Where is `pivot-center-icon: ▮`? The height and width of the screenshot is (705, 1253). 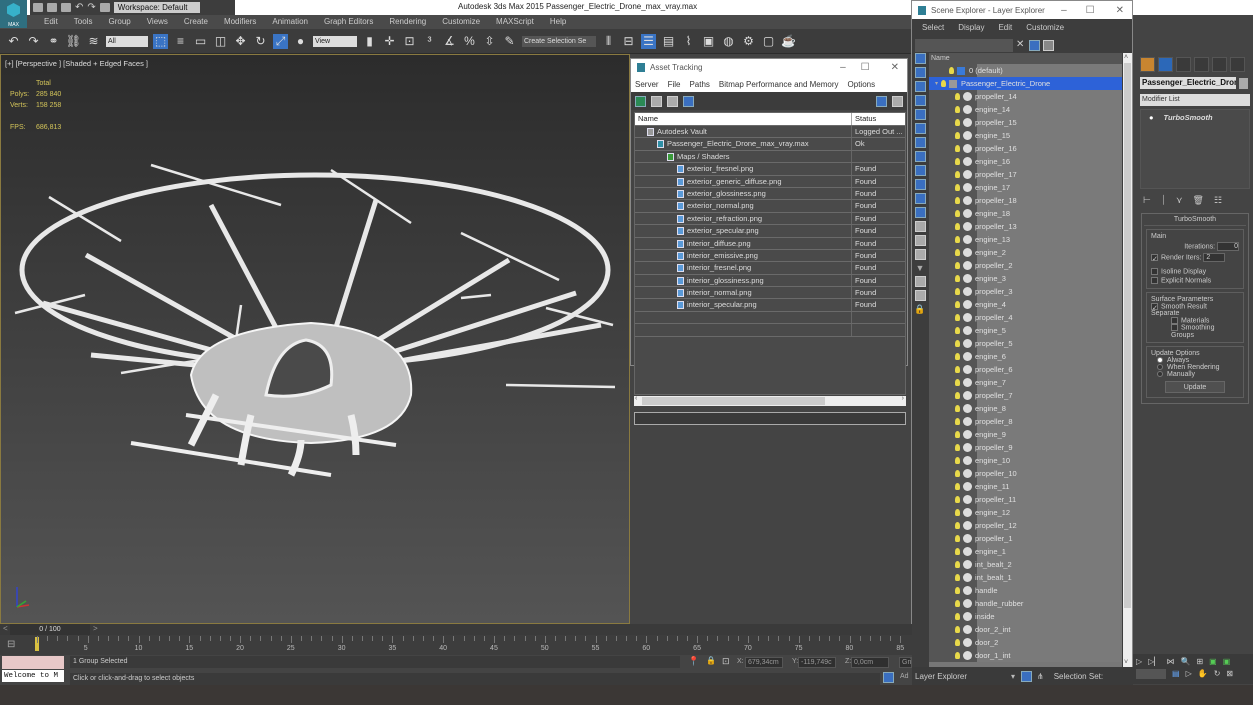 pivot-center-icon: ▮ is located at coordinates (369, 41).